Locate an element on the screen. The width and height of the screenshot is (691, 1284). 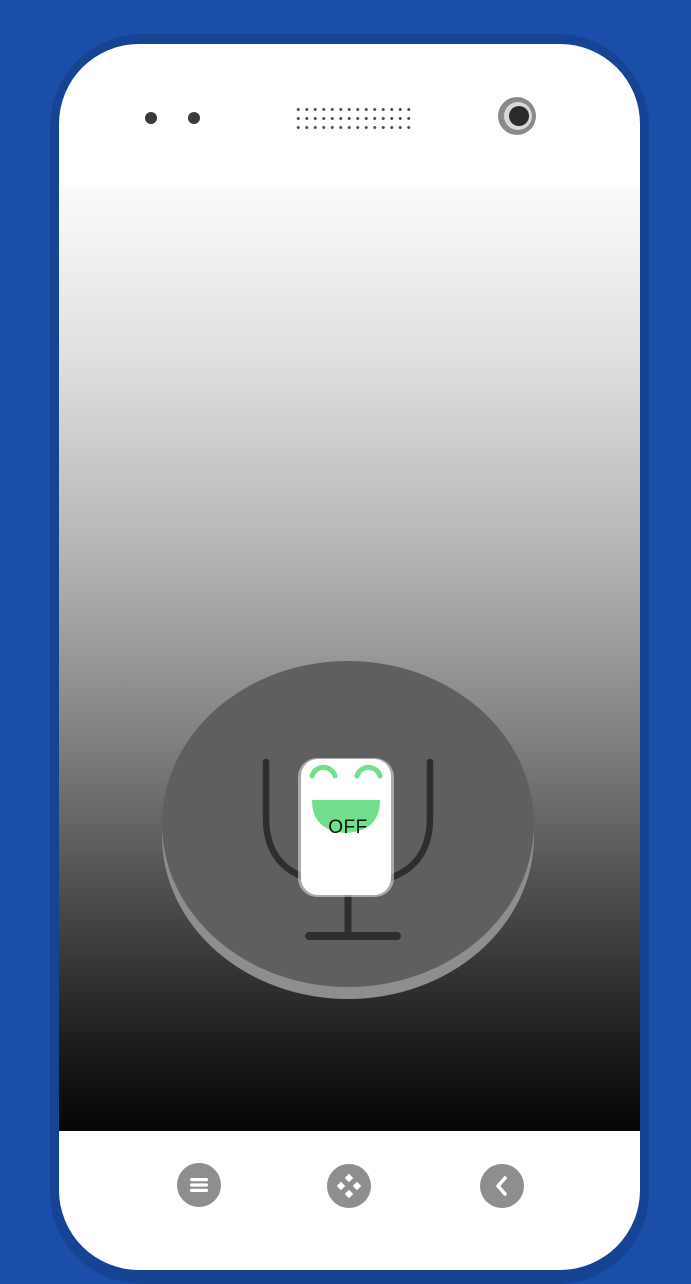
menu-icon is located at coordinates (199, 1185).